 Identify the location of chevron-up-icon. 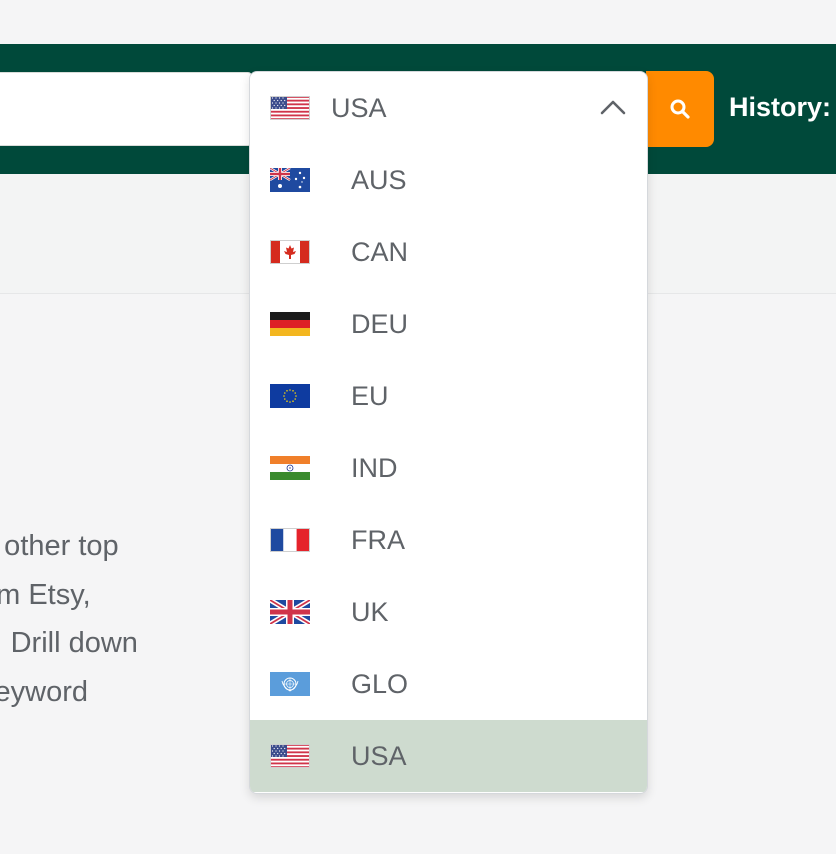
(613, 108).